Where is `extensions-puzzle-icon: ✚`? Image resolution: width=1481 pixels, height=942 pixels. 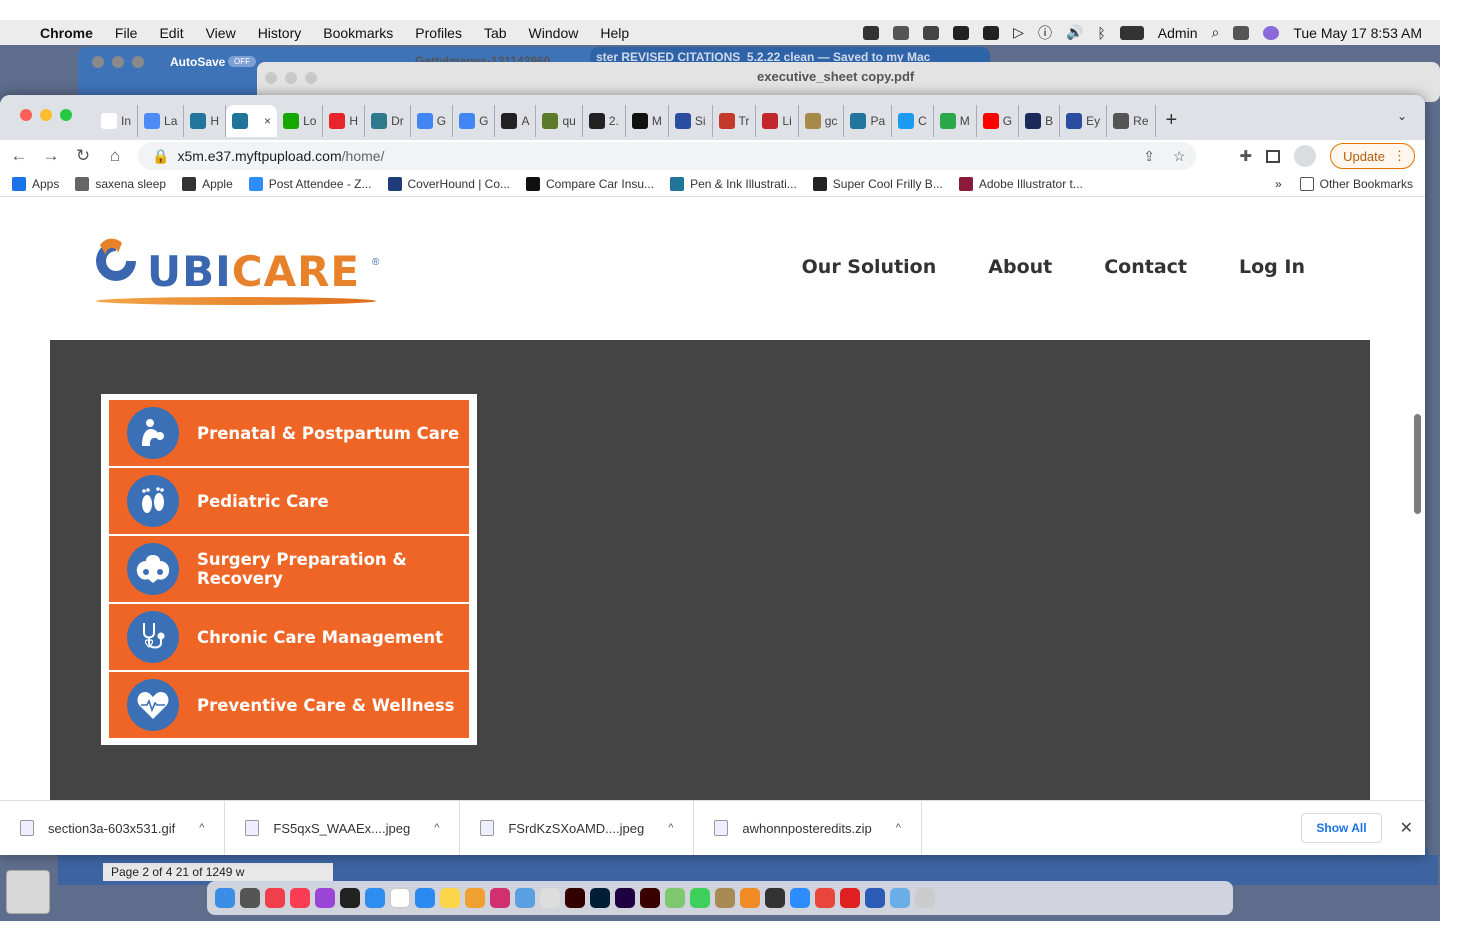
extensions-puzzle-icon: ✚ is located at coordinates (1246, 156).